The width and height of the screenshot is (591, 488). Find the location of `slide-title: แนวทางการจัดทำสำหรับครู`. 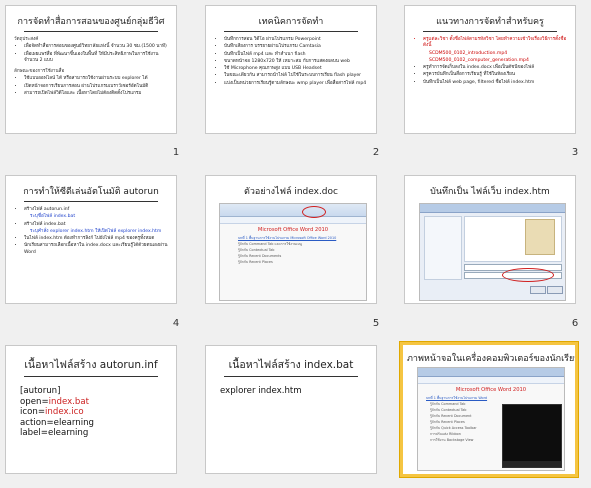

slide-title: แนวทางการจัดทำสำหรับครู is located at coordinates (490, 22).